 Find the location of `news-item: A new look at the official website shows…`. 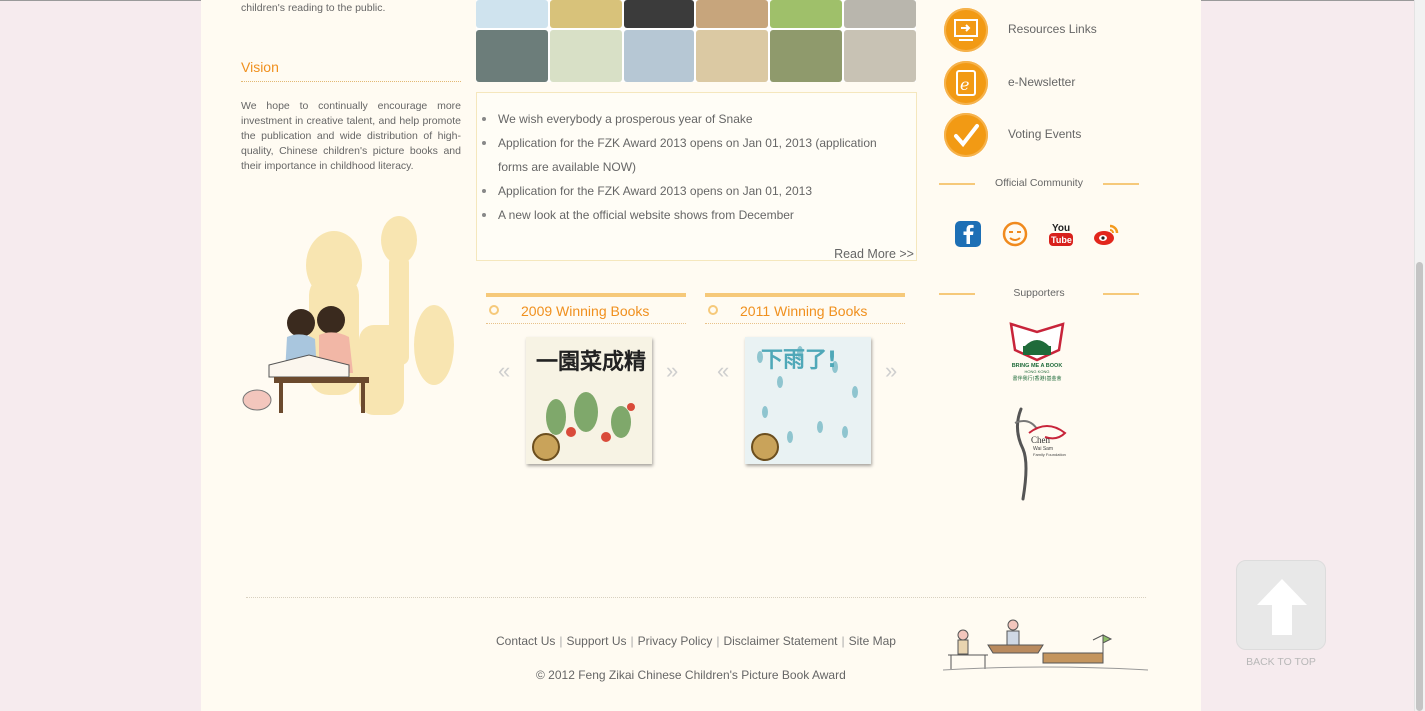

news-item: A new look at the official website shows… is located at coordinates (694, 215).